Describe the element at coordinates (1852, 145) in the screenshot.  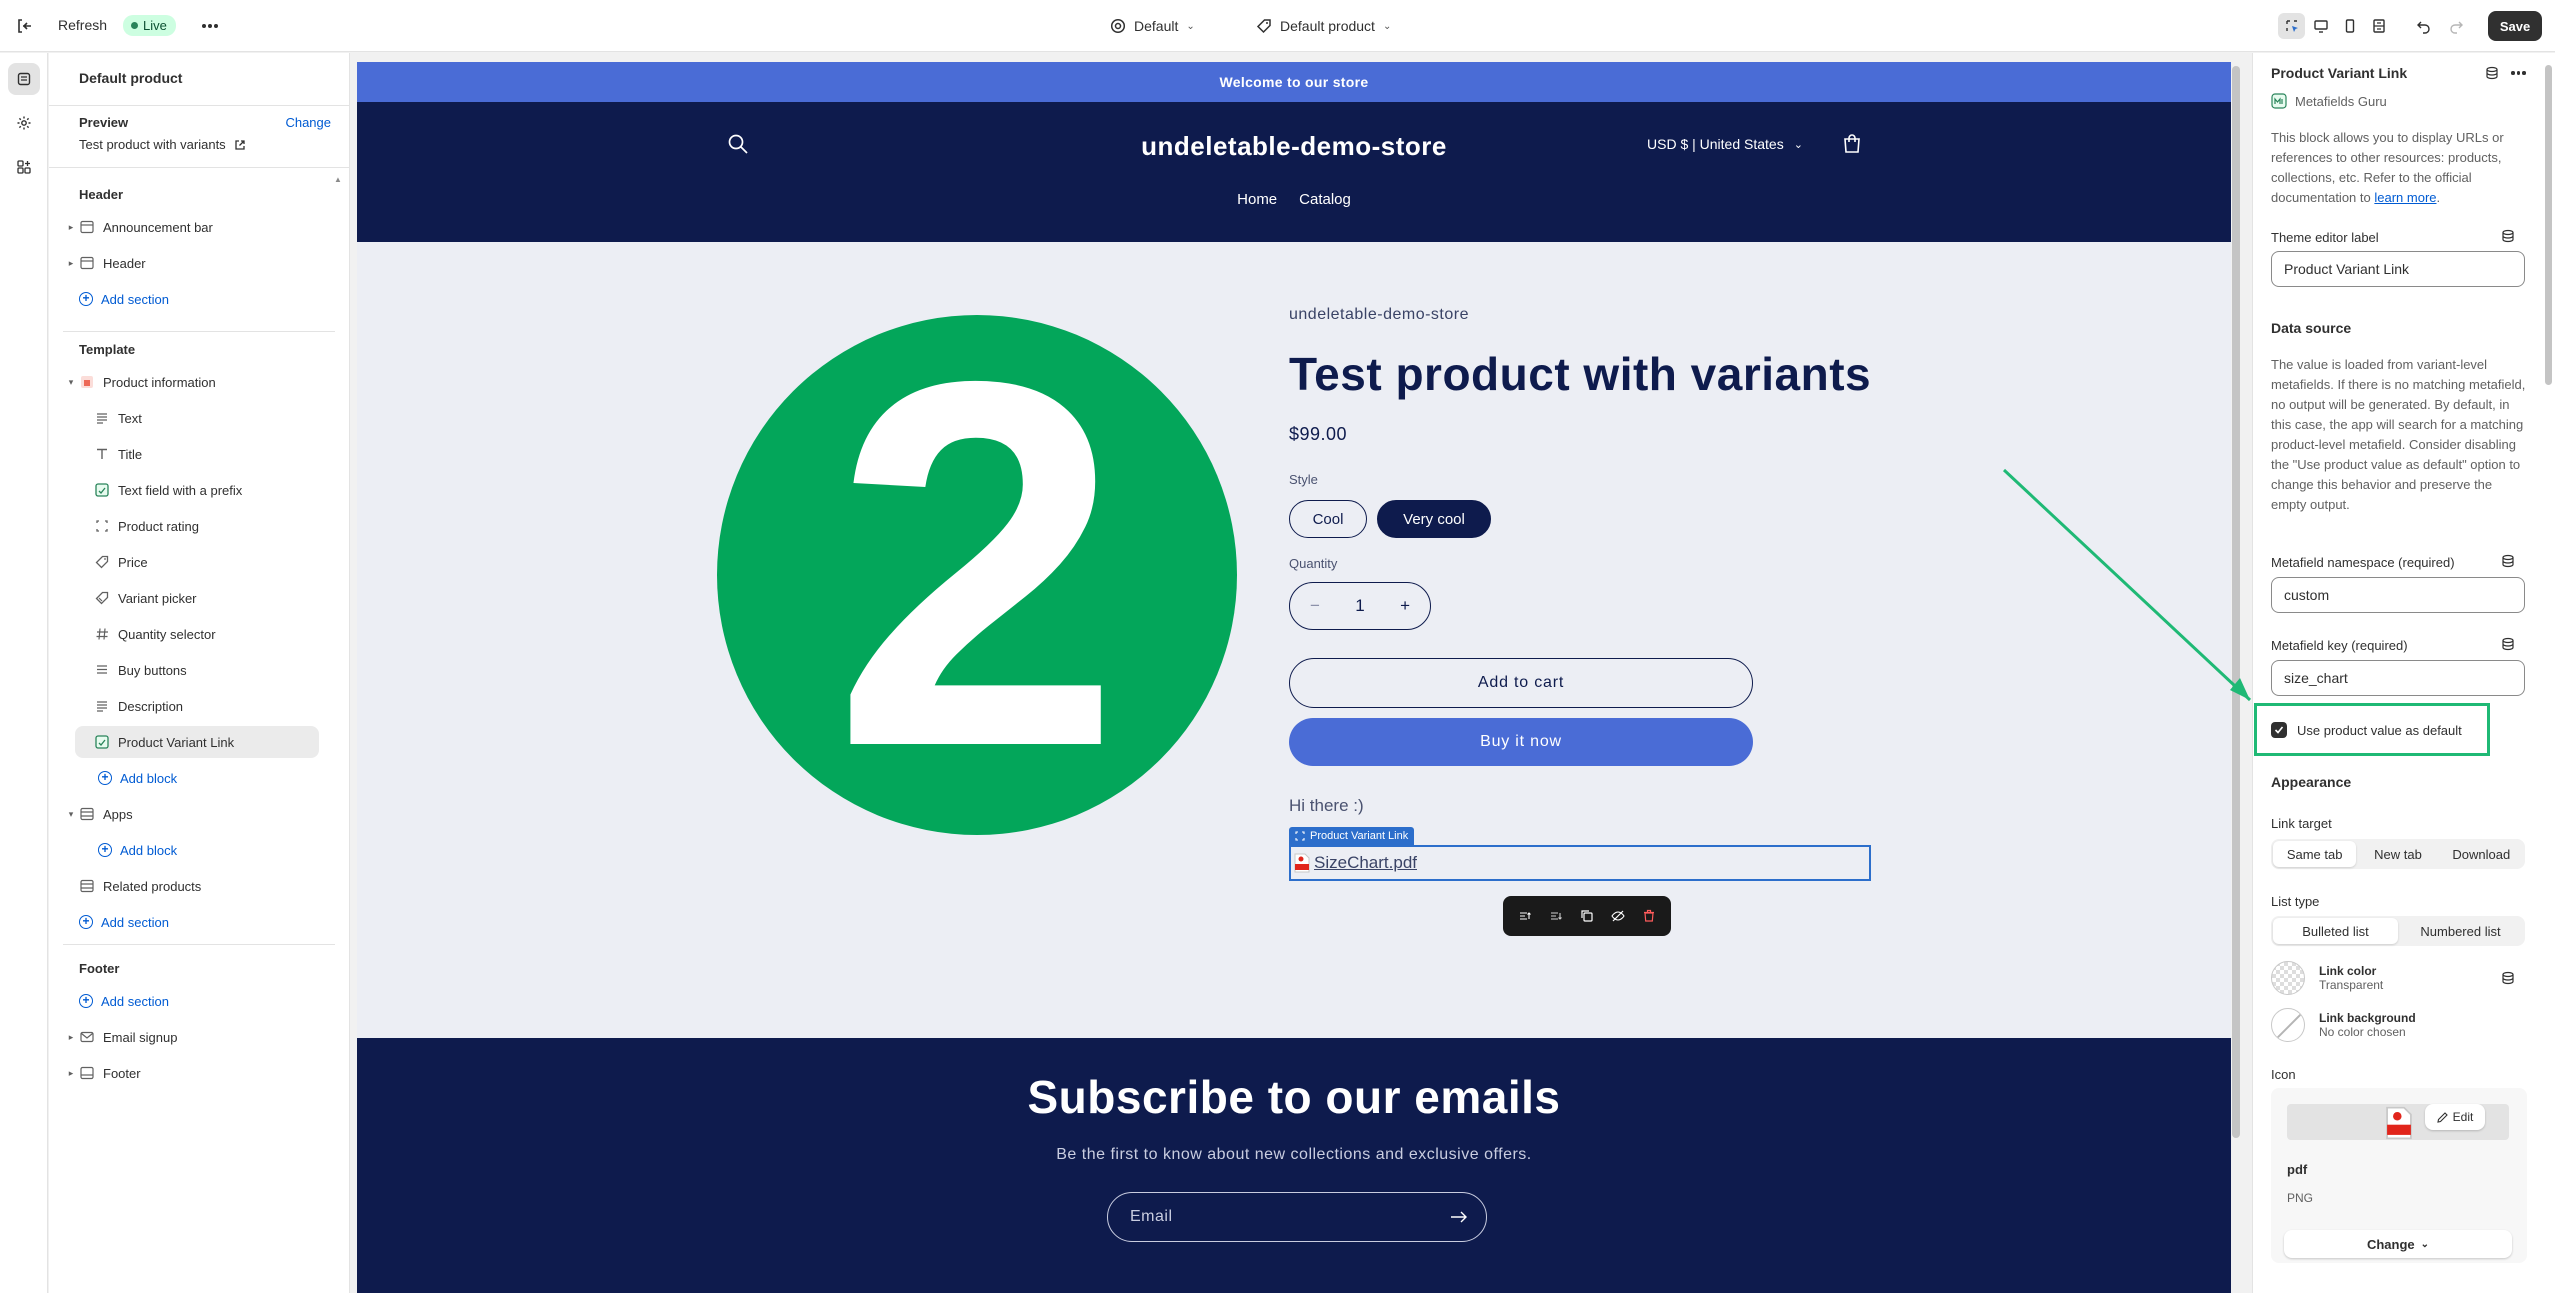
I see `cart-icon` at that location.